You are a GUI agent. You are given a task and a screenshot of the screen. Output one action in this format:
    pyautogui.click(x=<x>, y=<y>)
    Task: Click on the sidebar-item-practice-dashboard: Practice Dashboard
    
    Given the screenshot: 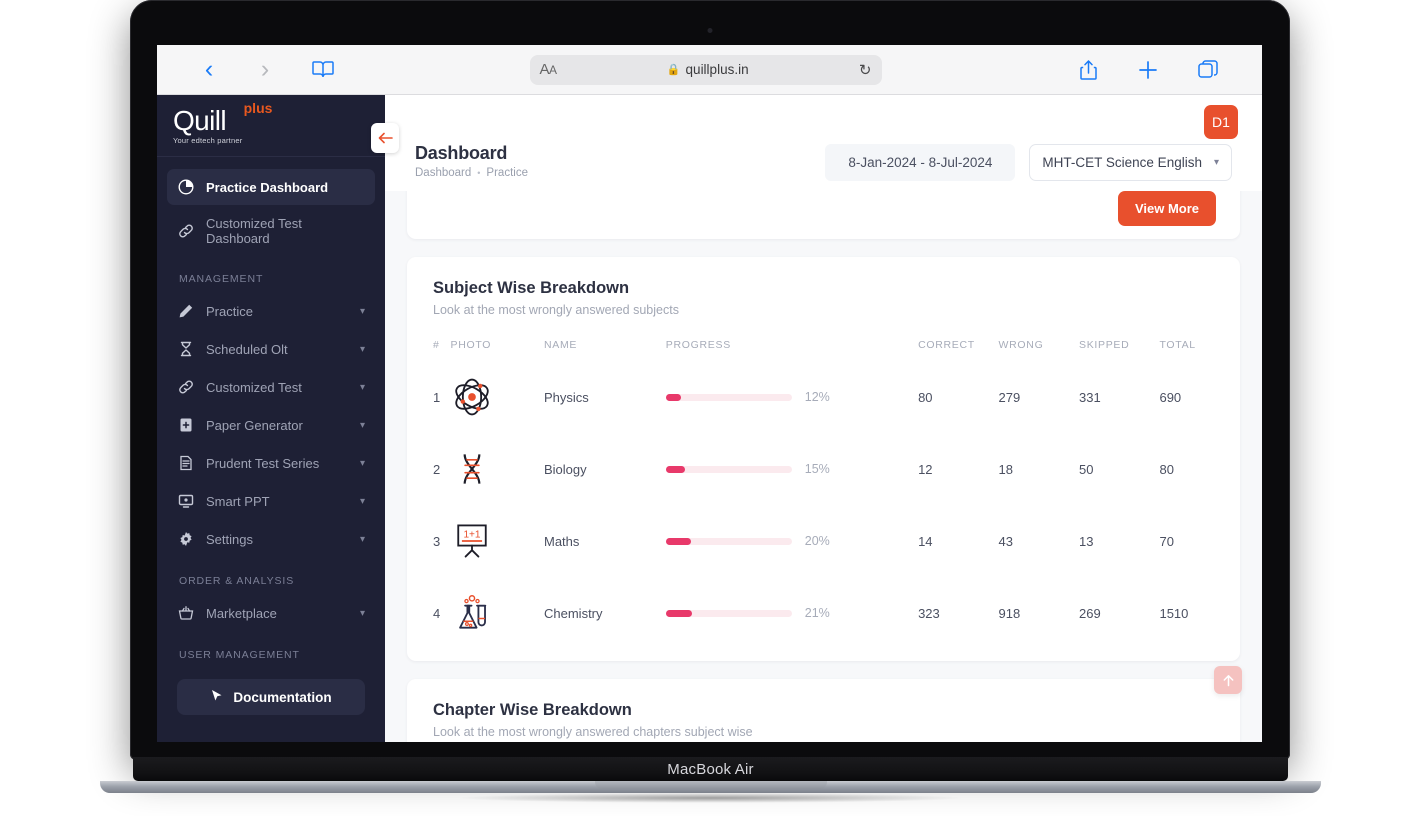 What is the action you would take?
    pyautogui.click(x=271, y=187)
    